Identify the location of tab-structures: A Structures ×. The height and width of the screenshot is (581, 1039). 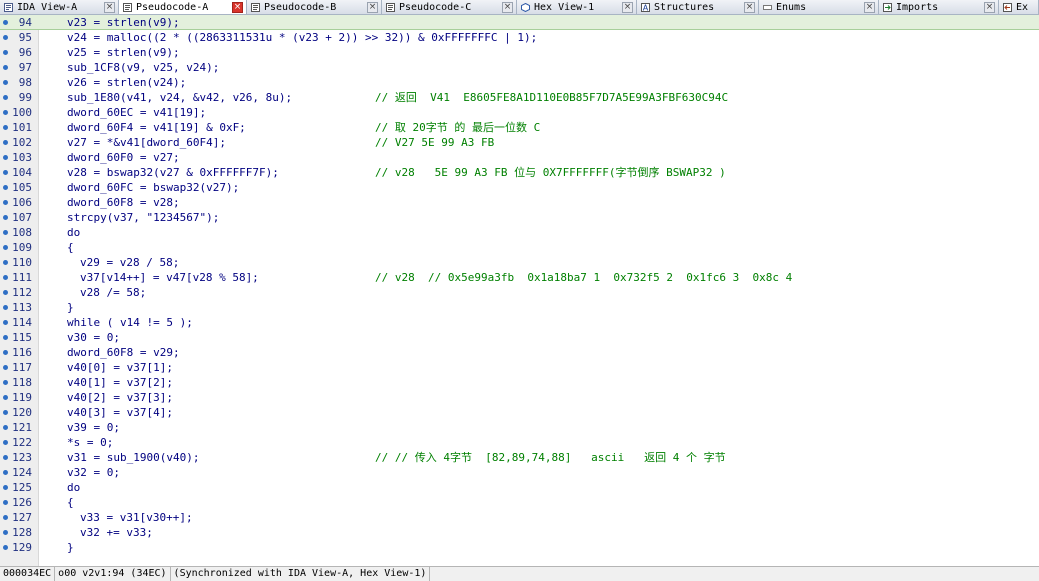
(698, 7).